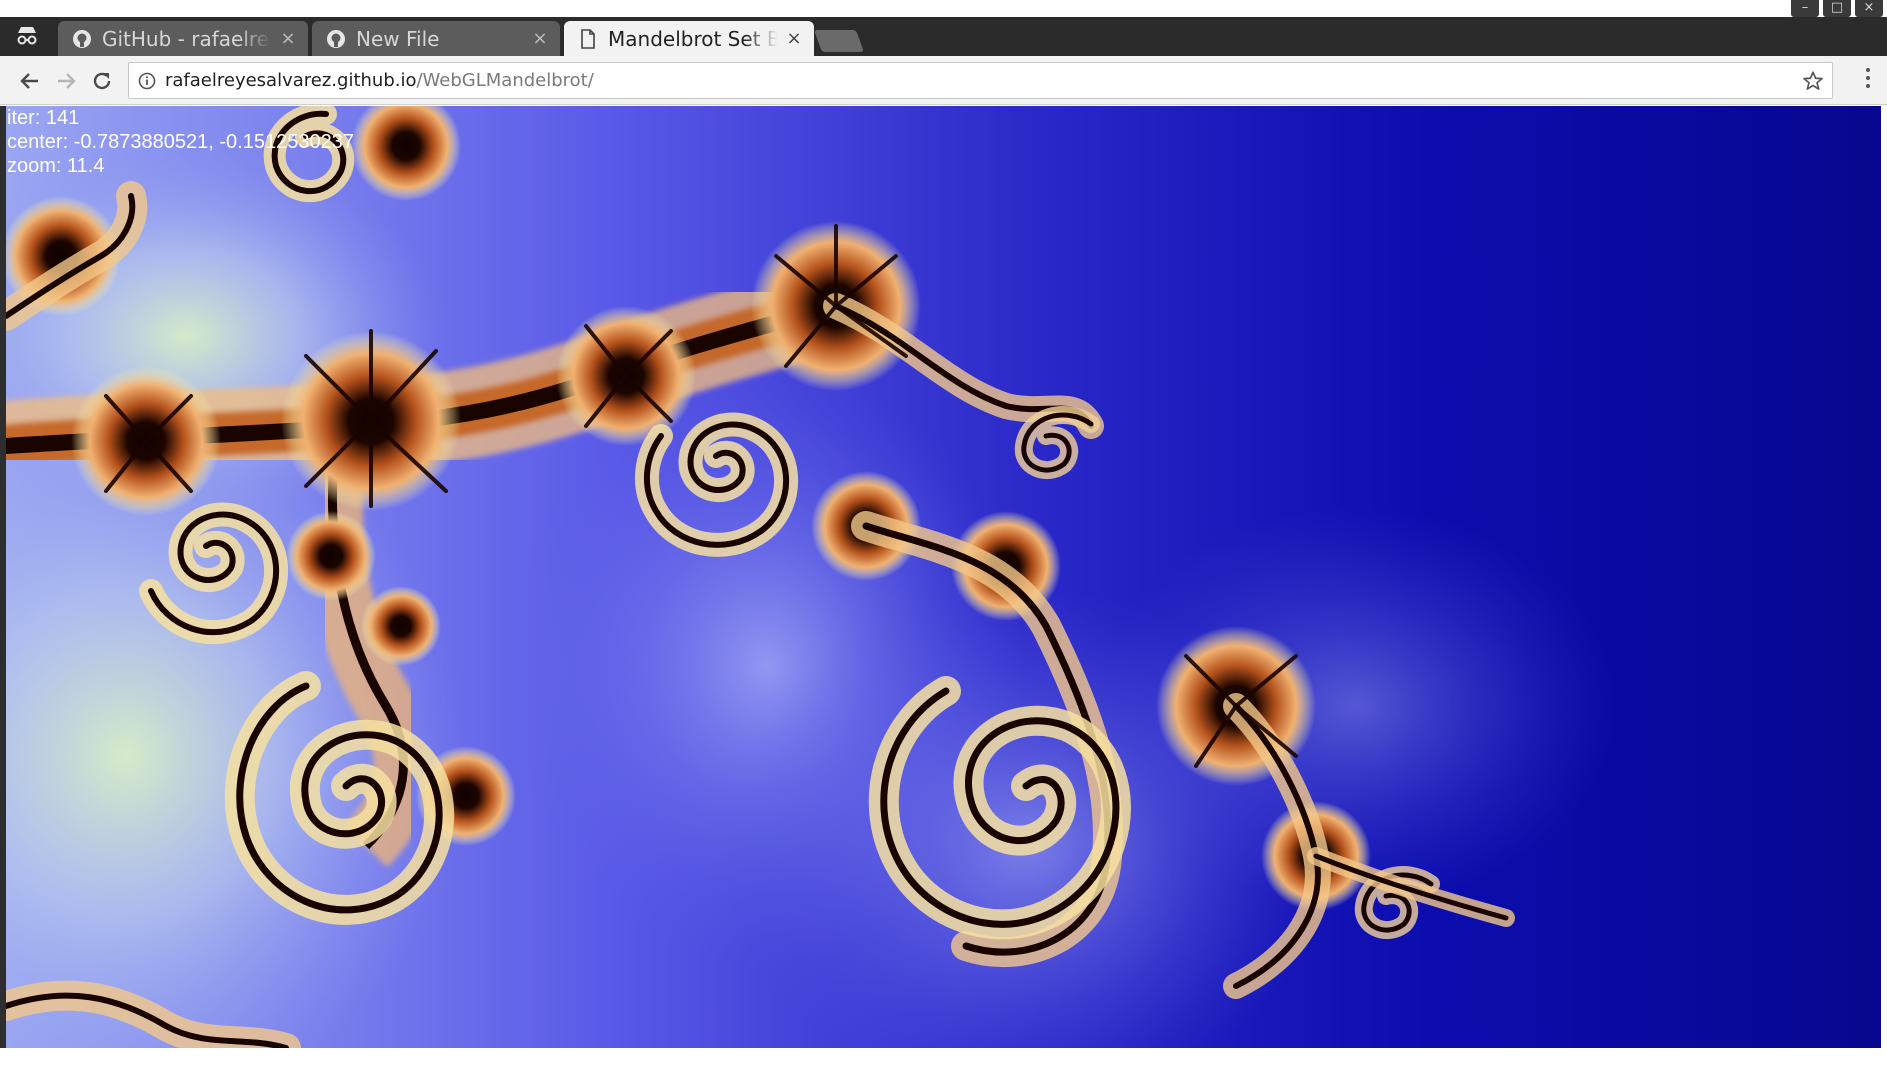  I want to click on tab-title: New File, so click(398, 38).